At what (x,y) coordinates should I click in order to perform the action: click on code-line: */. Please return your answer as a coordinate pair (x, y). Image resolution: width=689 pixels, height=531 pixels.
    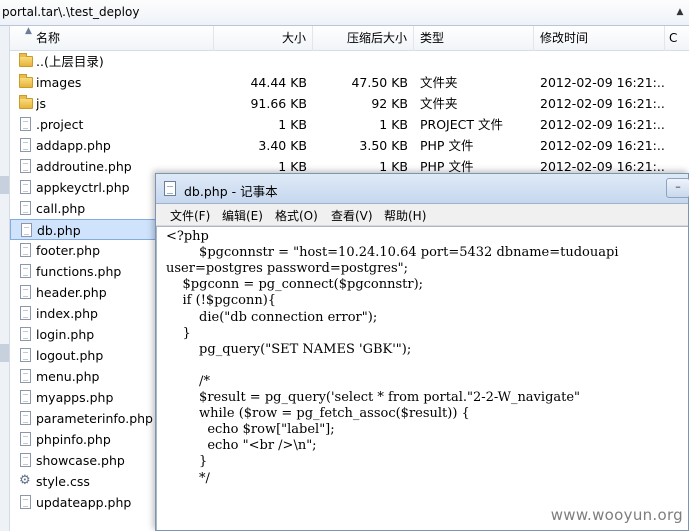
    Looking at the image, I should click on (188, 478).